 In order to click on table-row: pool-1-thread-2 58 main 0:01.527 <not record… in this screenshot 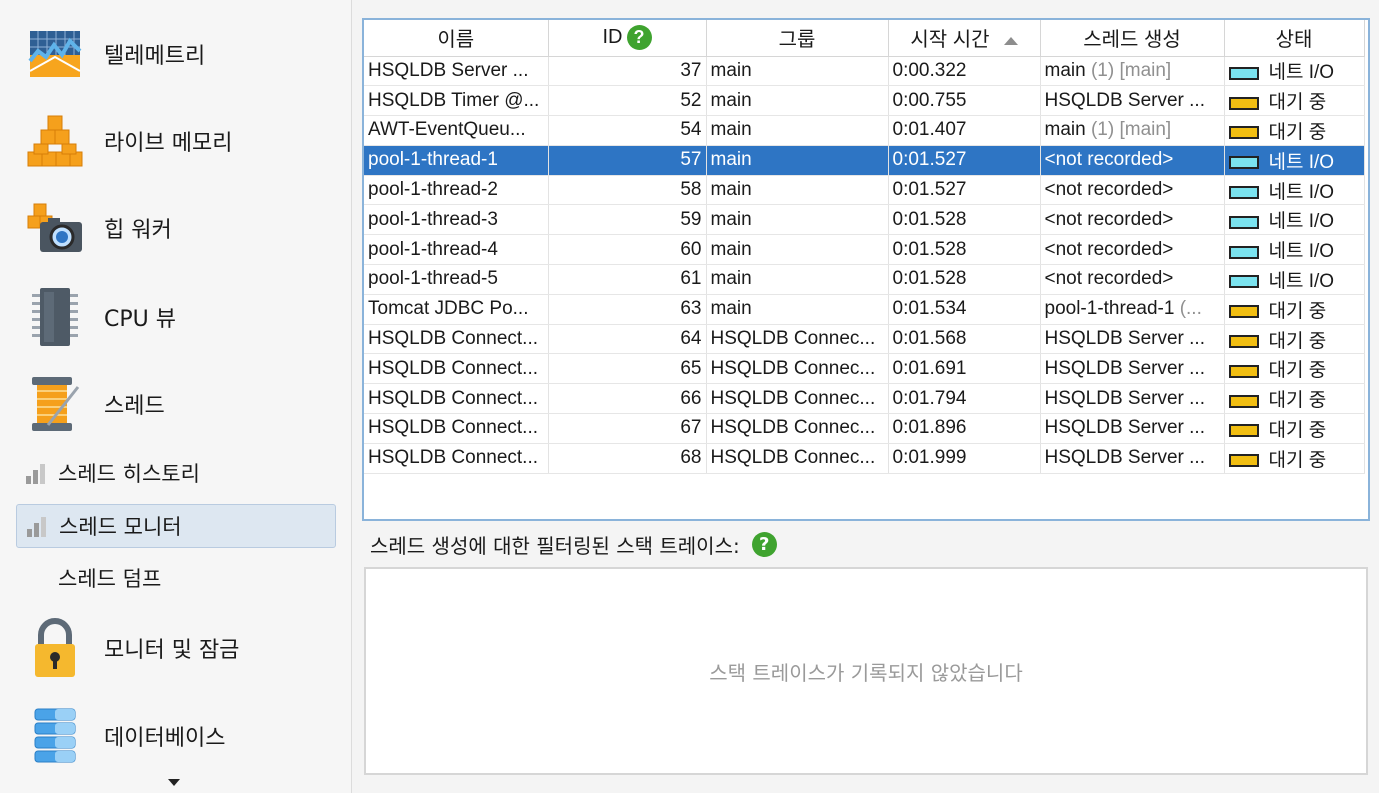, I will do `click(864, 190)`.